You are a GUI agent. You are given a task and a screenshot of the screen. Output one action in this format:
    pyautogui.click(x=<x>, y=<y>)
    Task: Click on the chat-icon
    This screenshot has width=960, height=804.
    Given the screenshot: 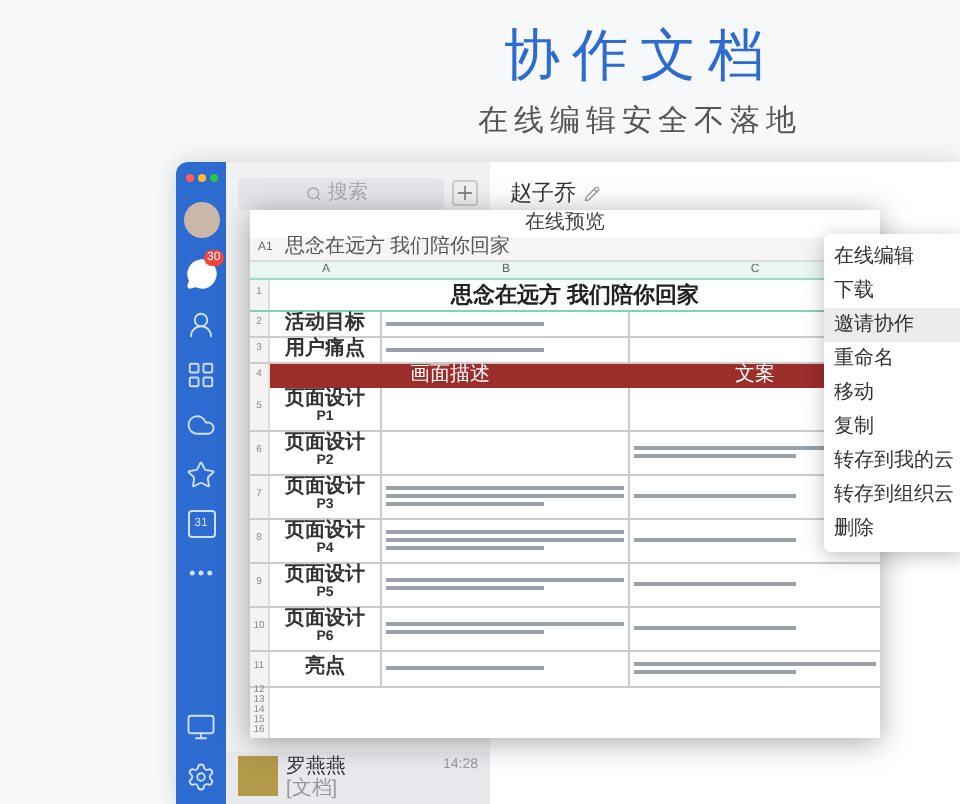 What is the action you would take?
    pyautogui.click(x=201, y=273)
    